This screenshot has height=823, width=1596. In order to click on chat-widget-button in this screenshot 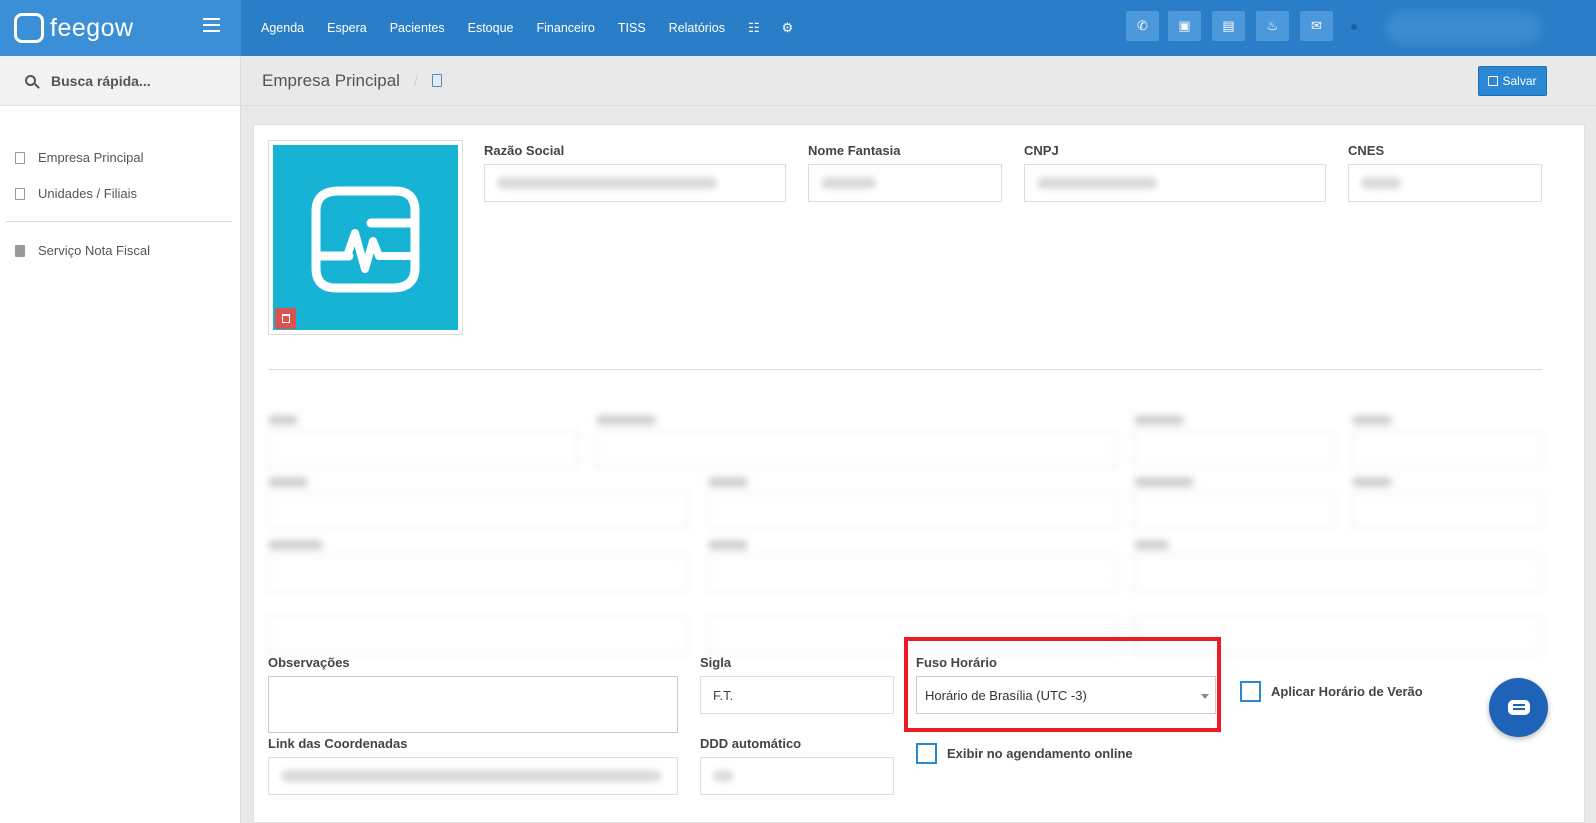, I will do `click(1518, 707)`.